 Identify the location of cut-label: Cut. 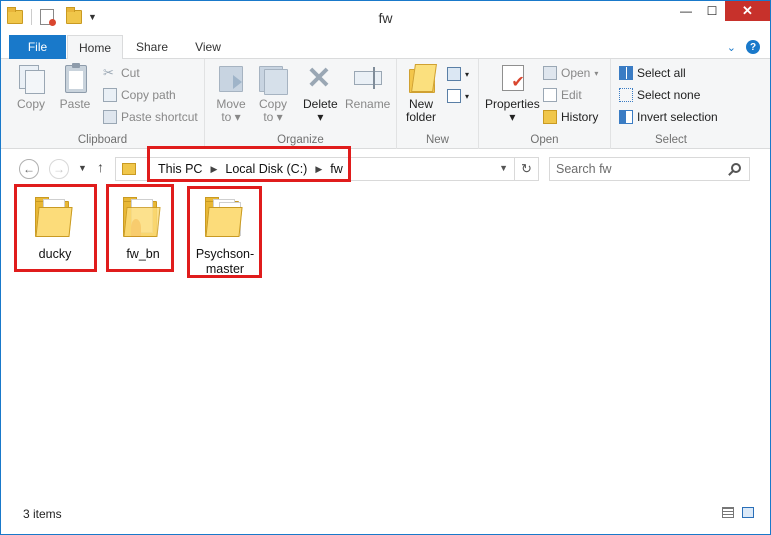
(130, 73).